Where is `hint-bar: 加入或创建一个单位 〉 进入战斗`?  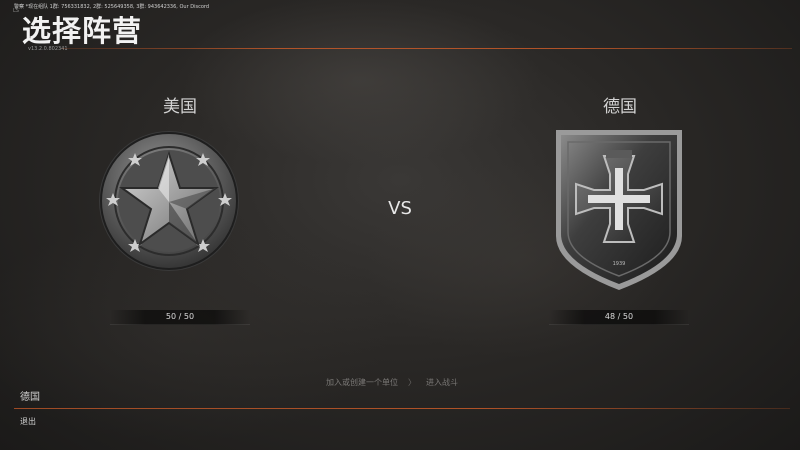
hint-bar: 加入或创建一个单位 〉 进入战斗 is located at coordinates (392, 382).